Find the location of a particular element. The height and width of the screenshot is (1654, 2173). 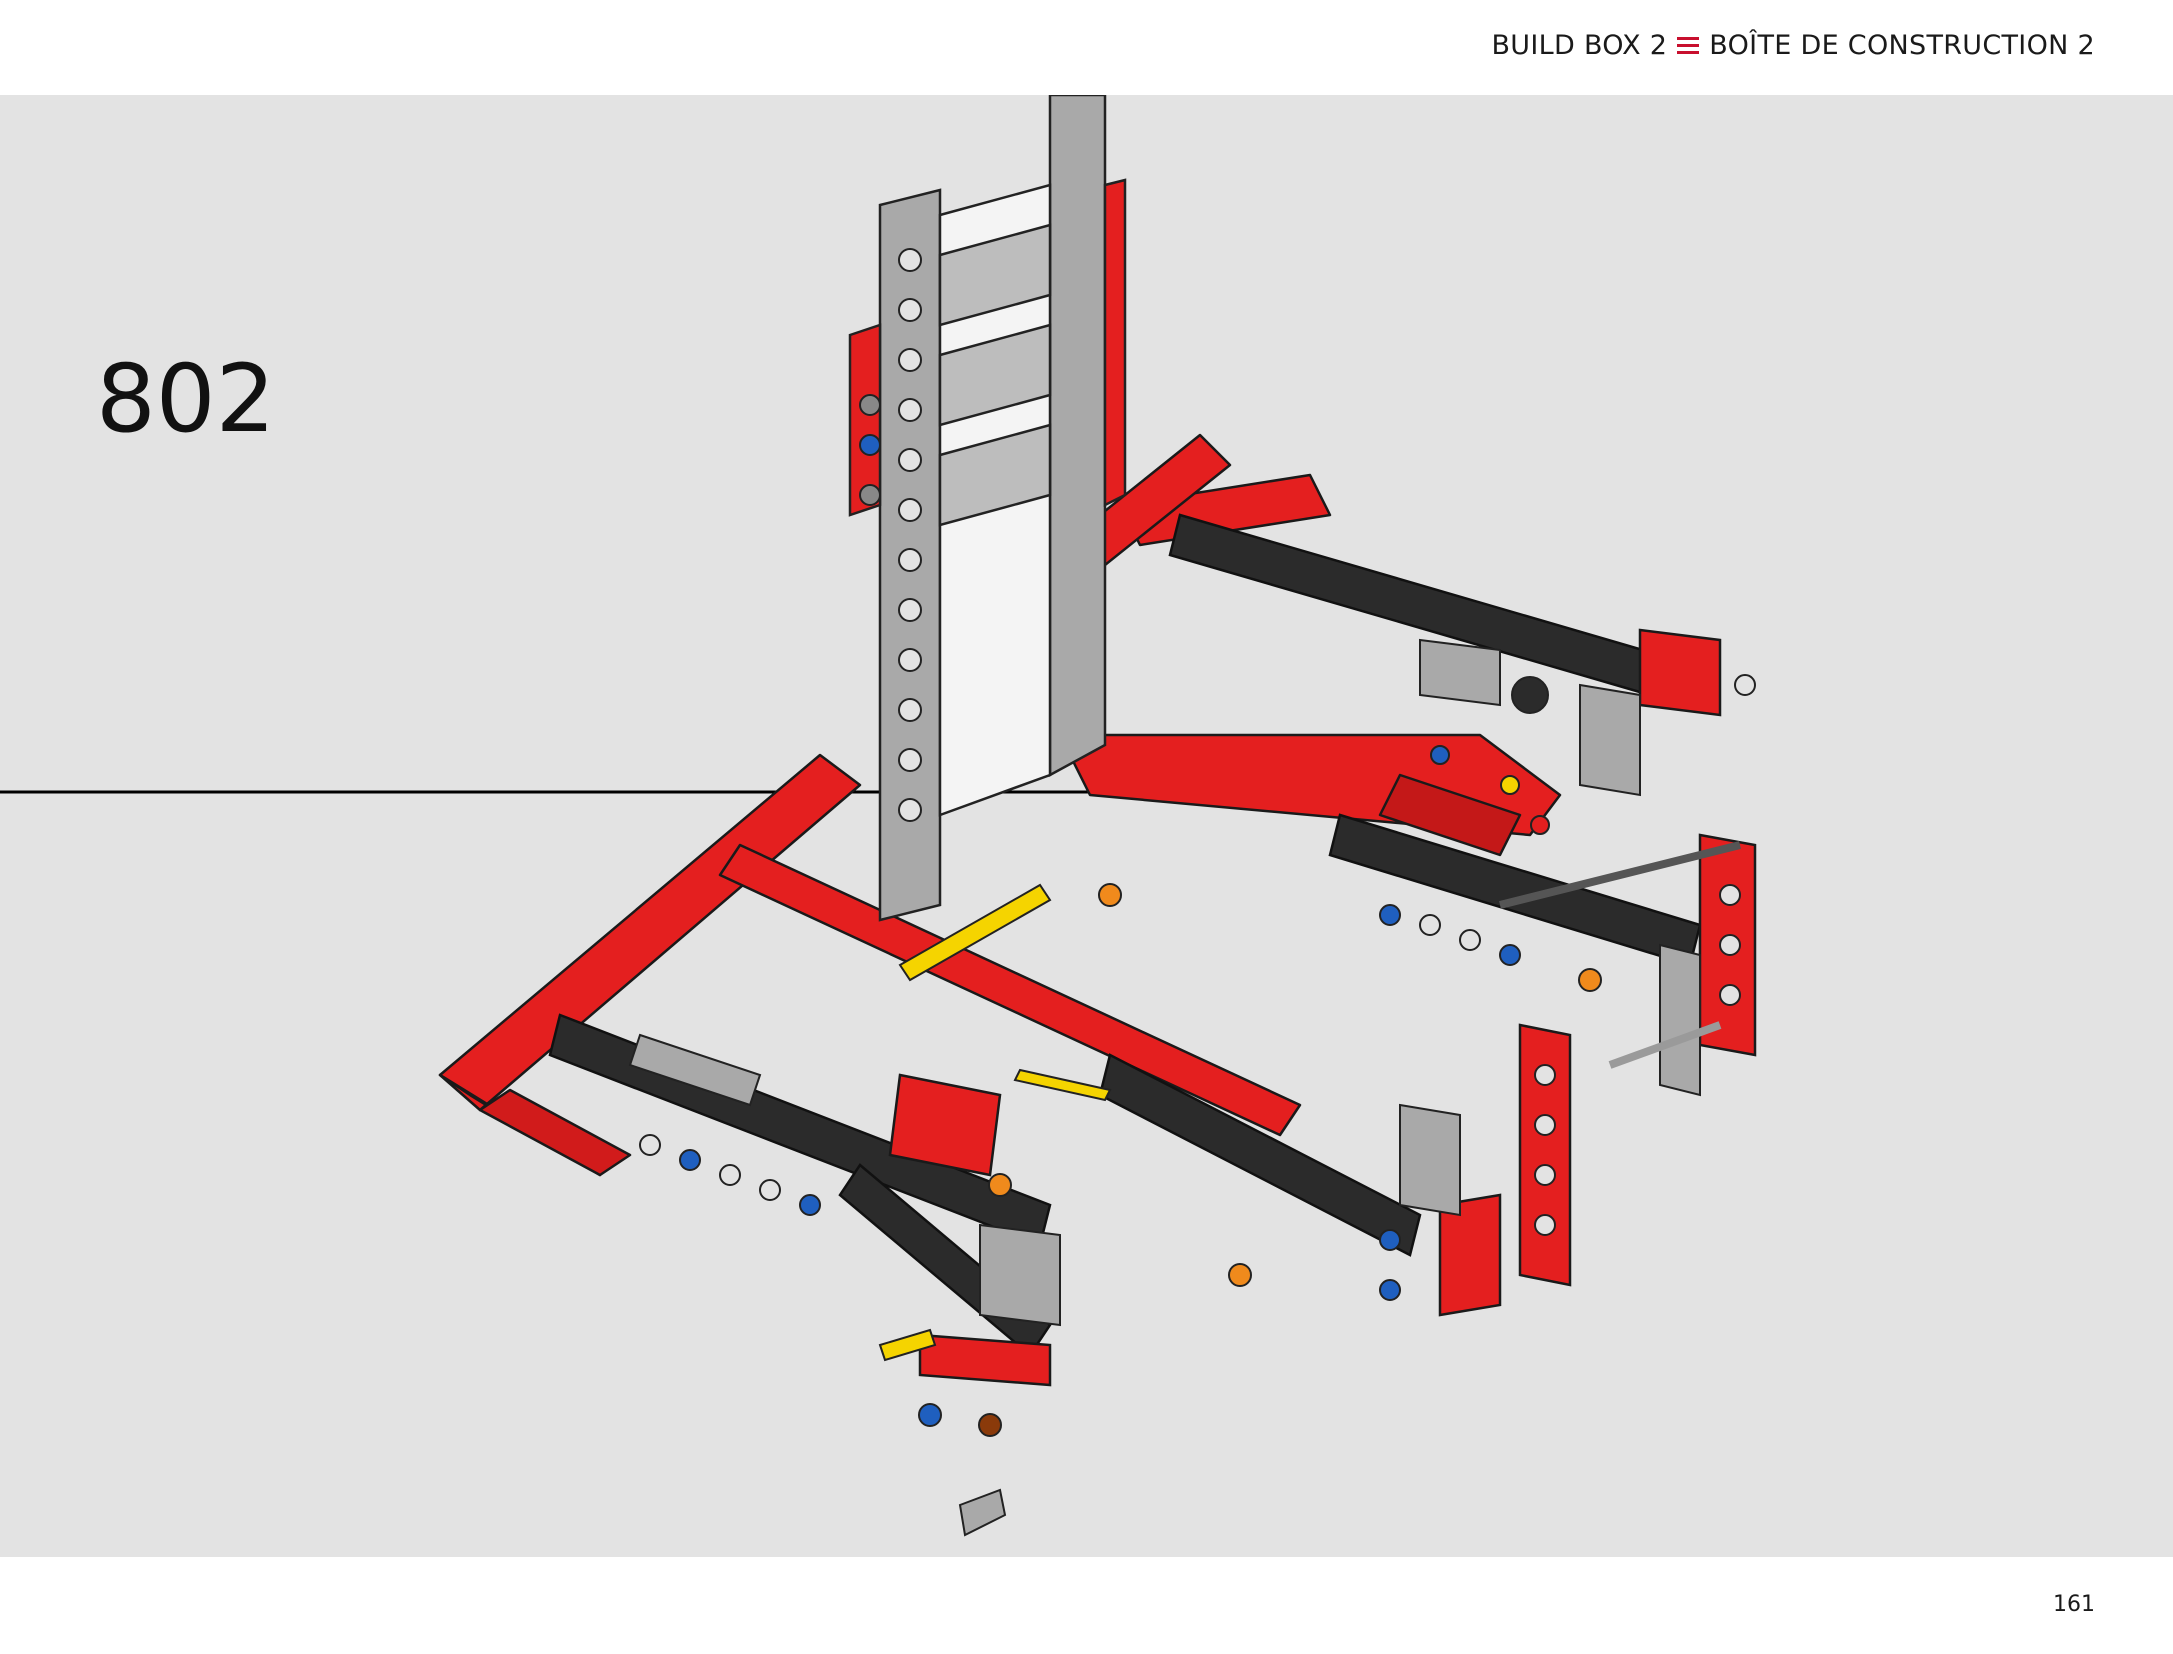

triple-bar-icon is located at coordinates (1688, 45).